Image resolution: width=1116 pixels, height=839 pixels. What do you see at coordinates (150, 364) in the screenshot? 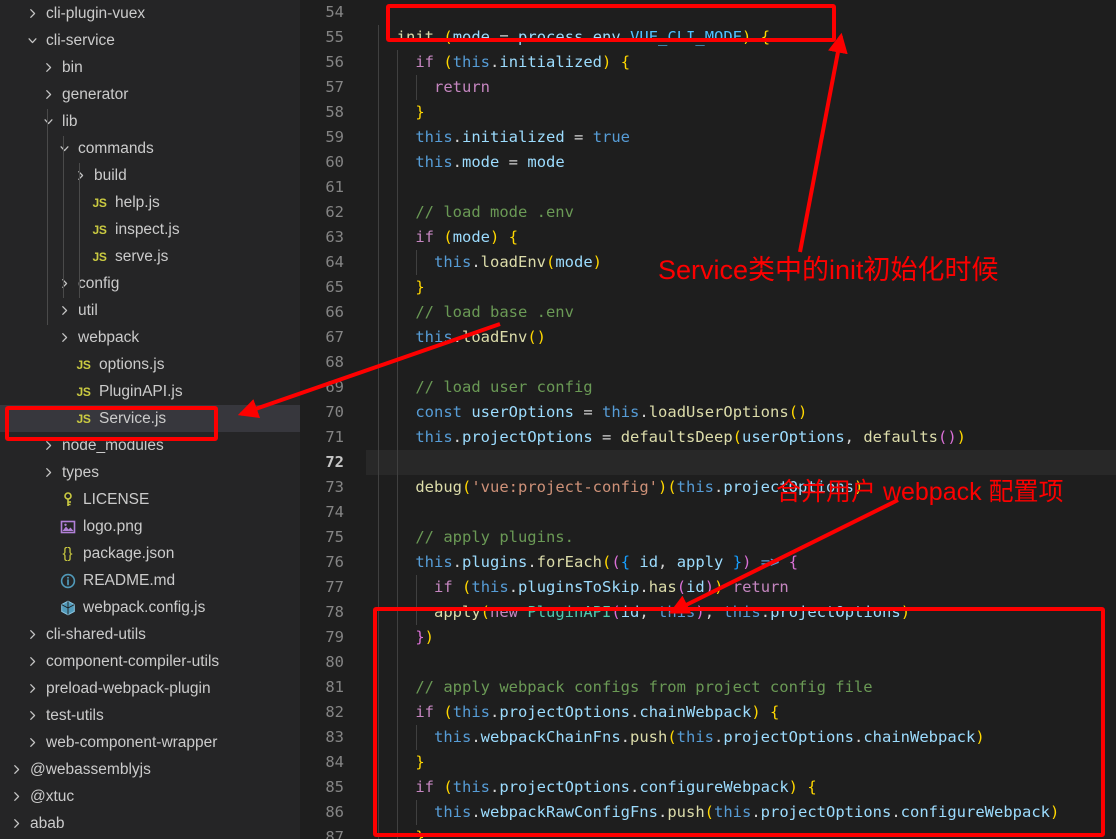
I see `file-tree-item: JS options.js` at bounding box center [150, 364].